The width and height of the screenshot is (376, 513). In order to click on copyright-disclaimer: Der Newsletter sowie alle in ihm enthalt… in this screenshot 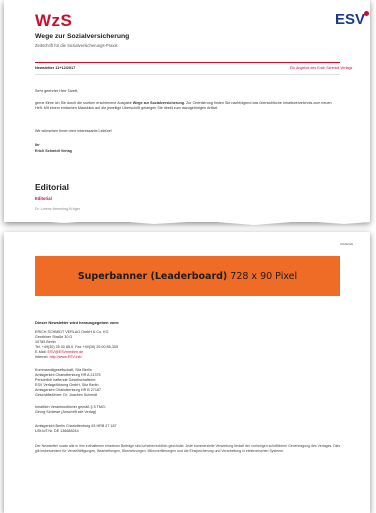, I will do `click(188, 449)`.